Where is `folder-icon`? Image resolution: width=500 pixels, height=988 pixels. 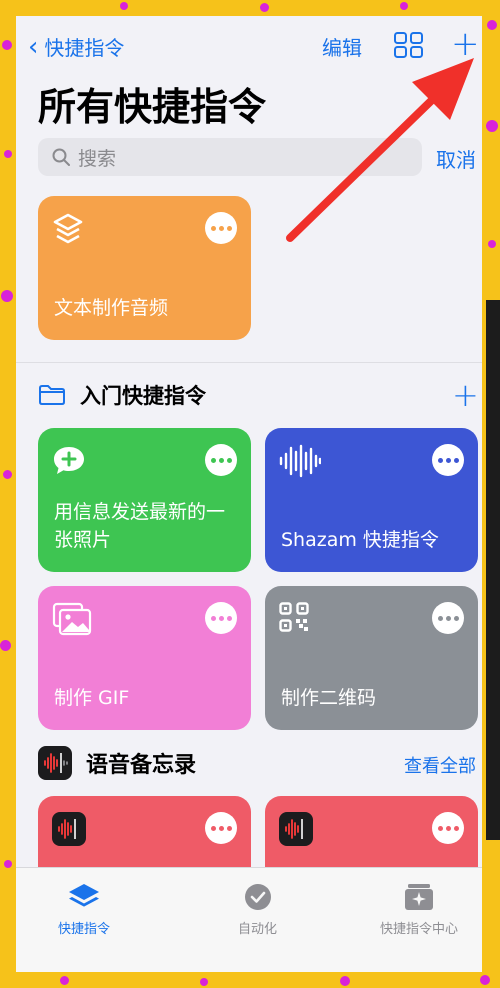
folder-icon is located at coordinates (52, 395).